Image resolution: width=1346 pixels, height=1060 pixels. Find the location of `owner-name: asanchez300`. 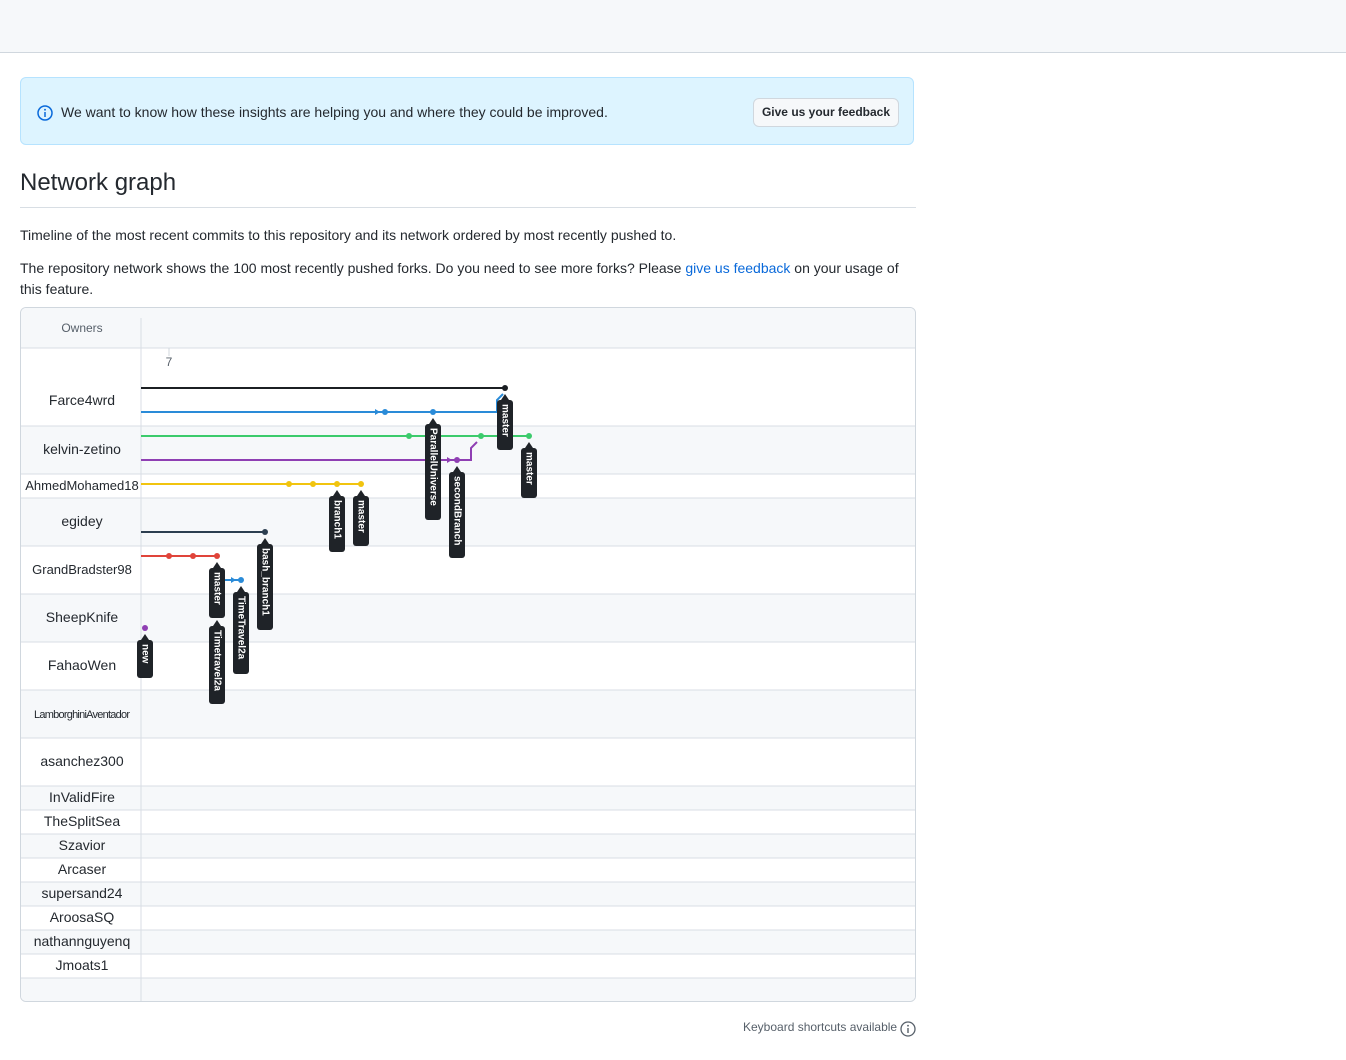

owner-name: asanchez300 is located at coordinates (82, 761).